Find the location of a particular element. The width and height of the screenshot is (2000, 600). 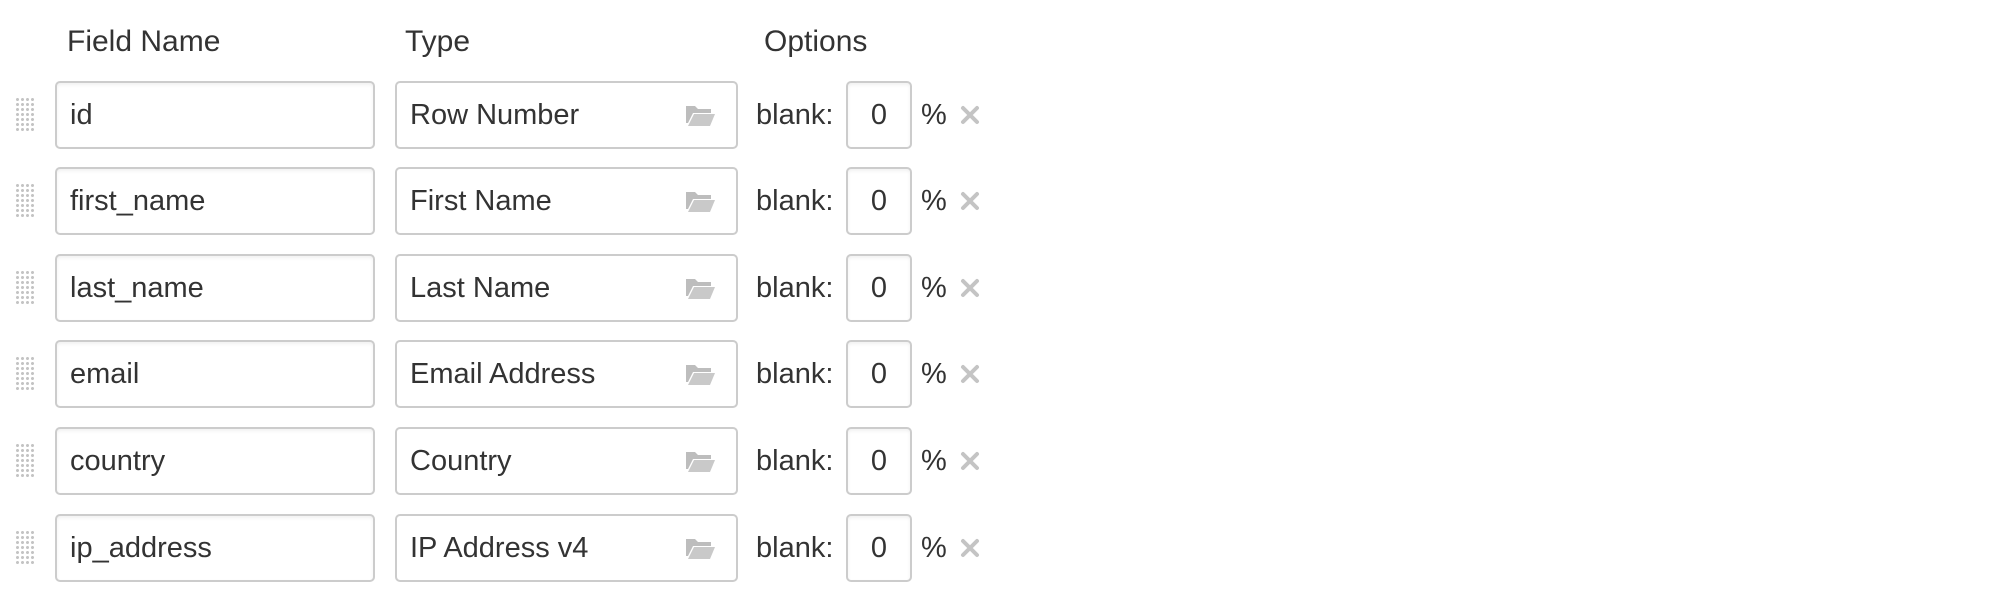

type-label: First Name is located at coordinates (481, 201).